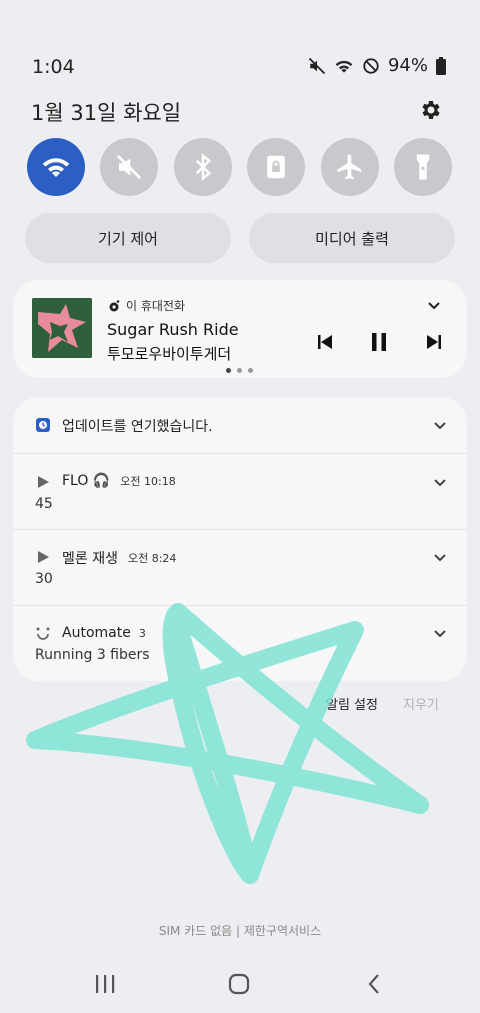 This screenshot has width=480, height=1013. What do you see at coordinates (325, 342) in the screenshot?
I see `previous-track-icon` at bounding box center [325, 342].